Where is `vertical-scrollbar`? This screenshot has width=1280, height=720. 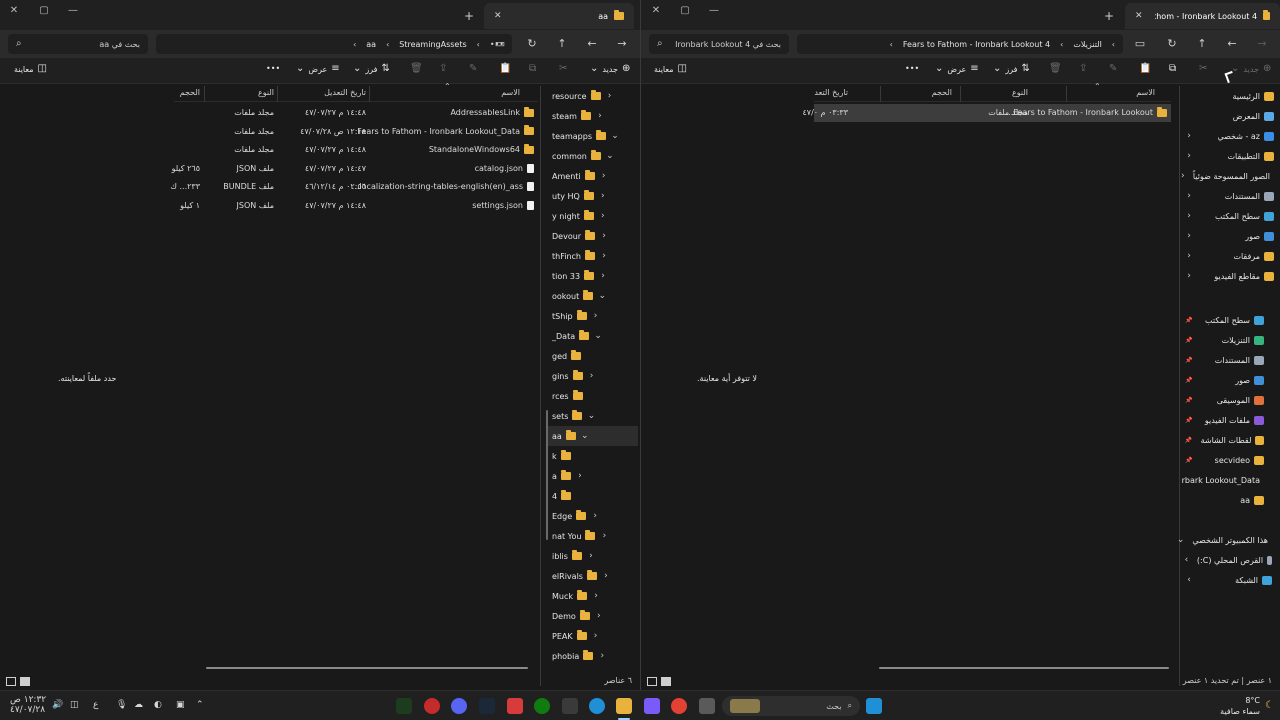
vertical-scrollbar is located at coordinates (547, 475).